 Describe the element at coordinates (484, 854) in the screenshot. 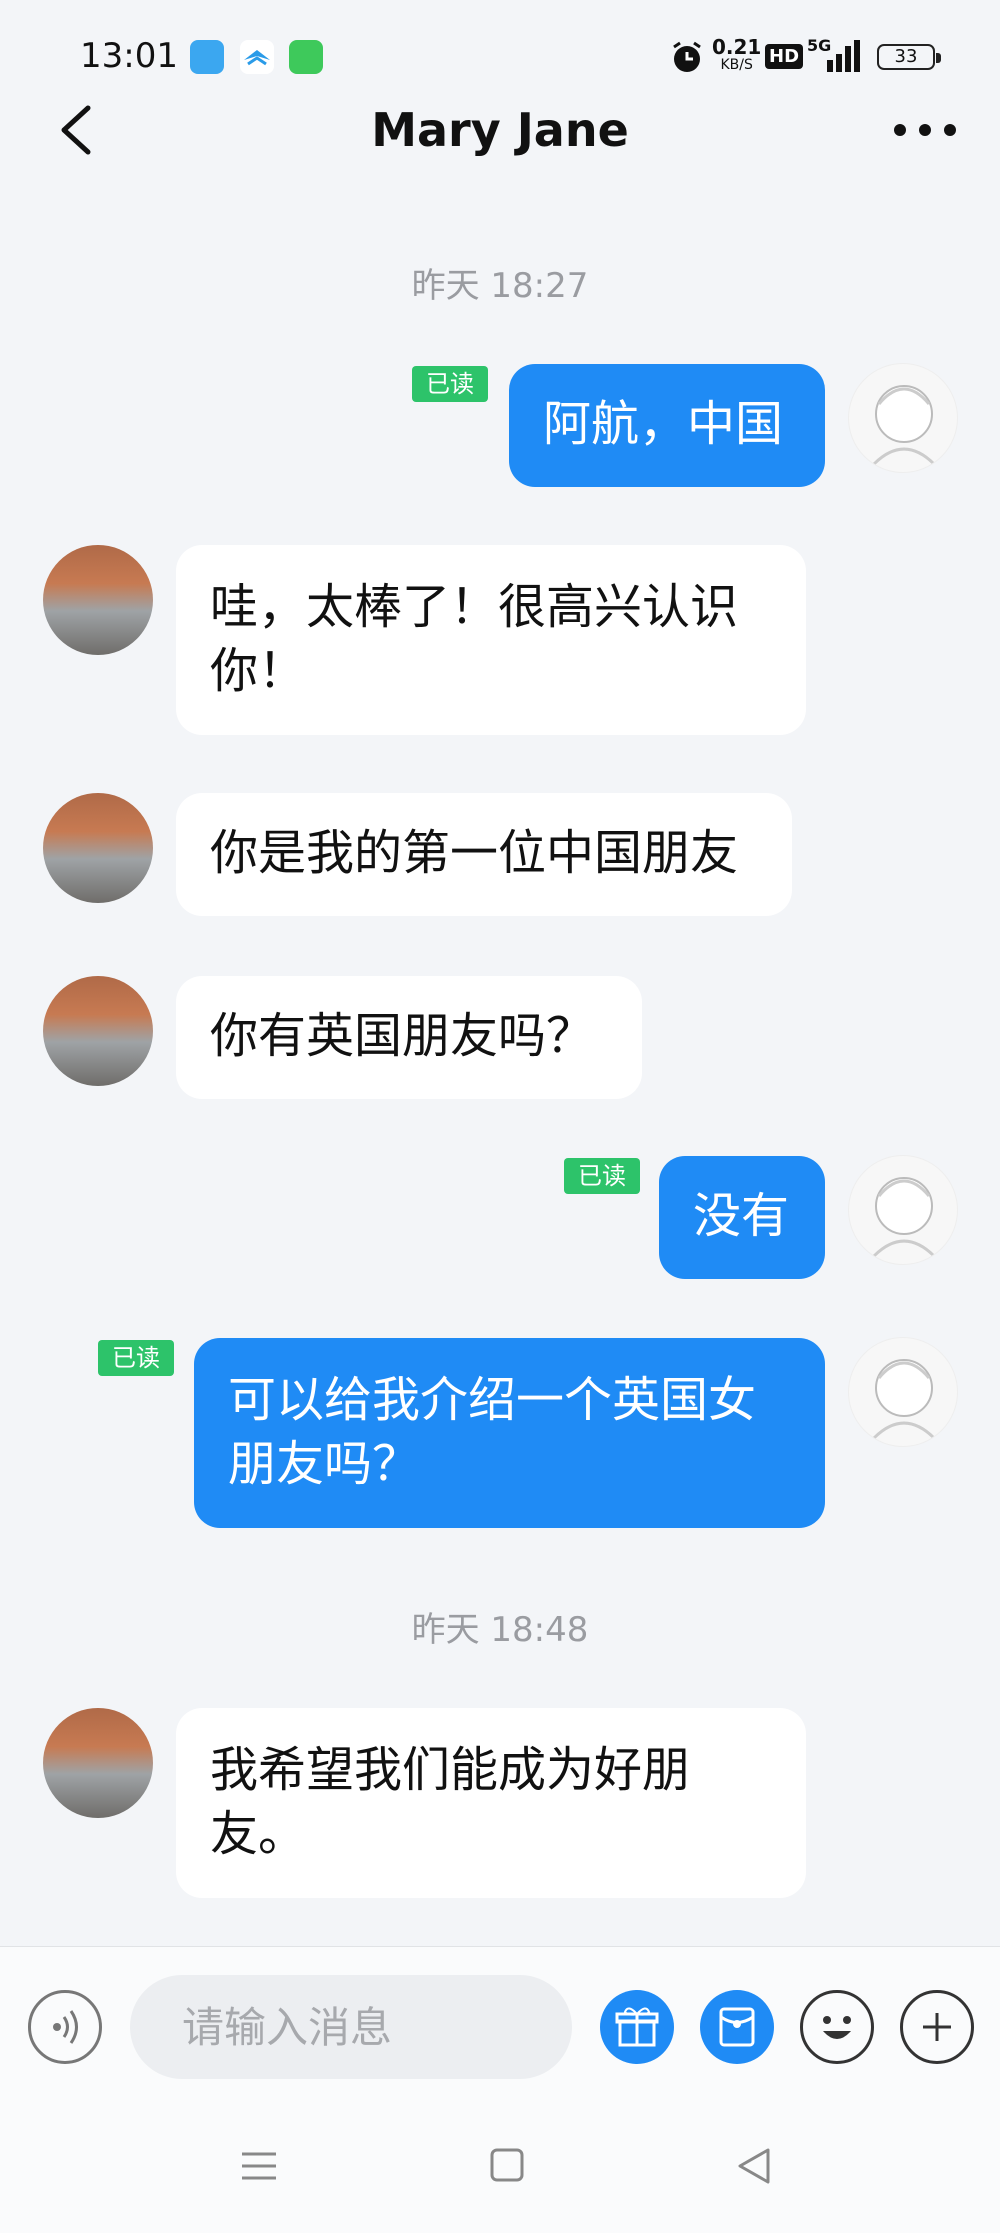

I see `message-bubble: 你是我的第一位中国朋友` at that location.